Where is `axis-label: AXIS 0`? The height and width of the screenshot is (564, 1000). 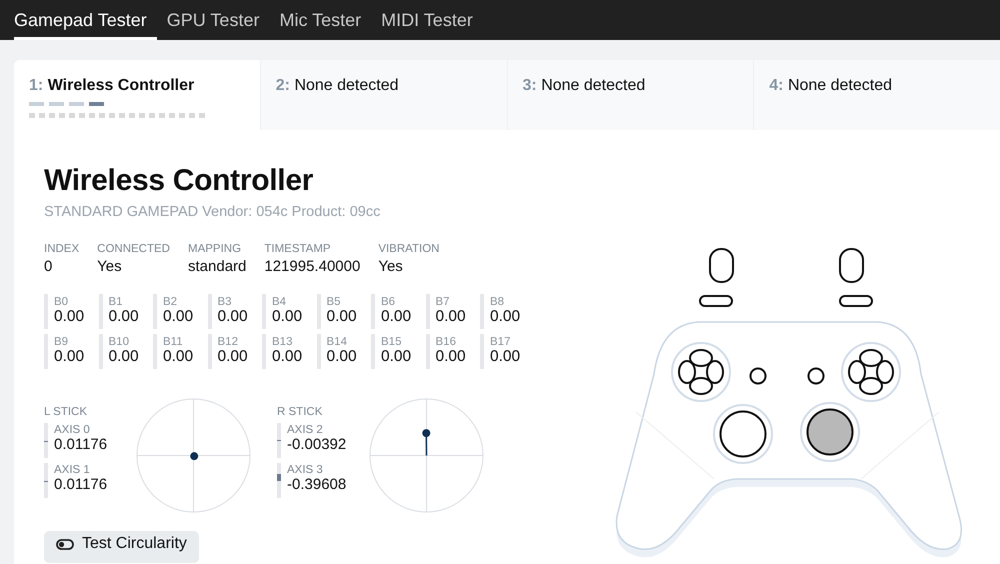
axis-label: AXIS 0 is located at coordinates (72, 430).